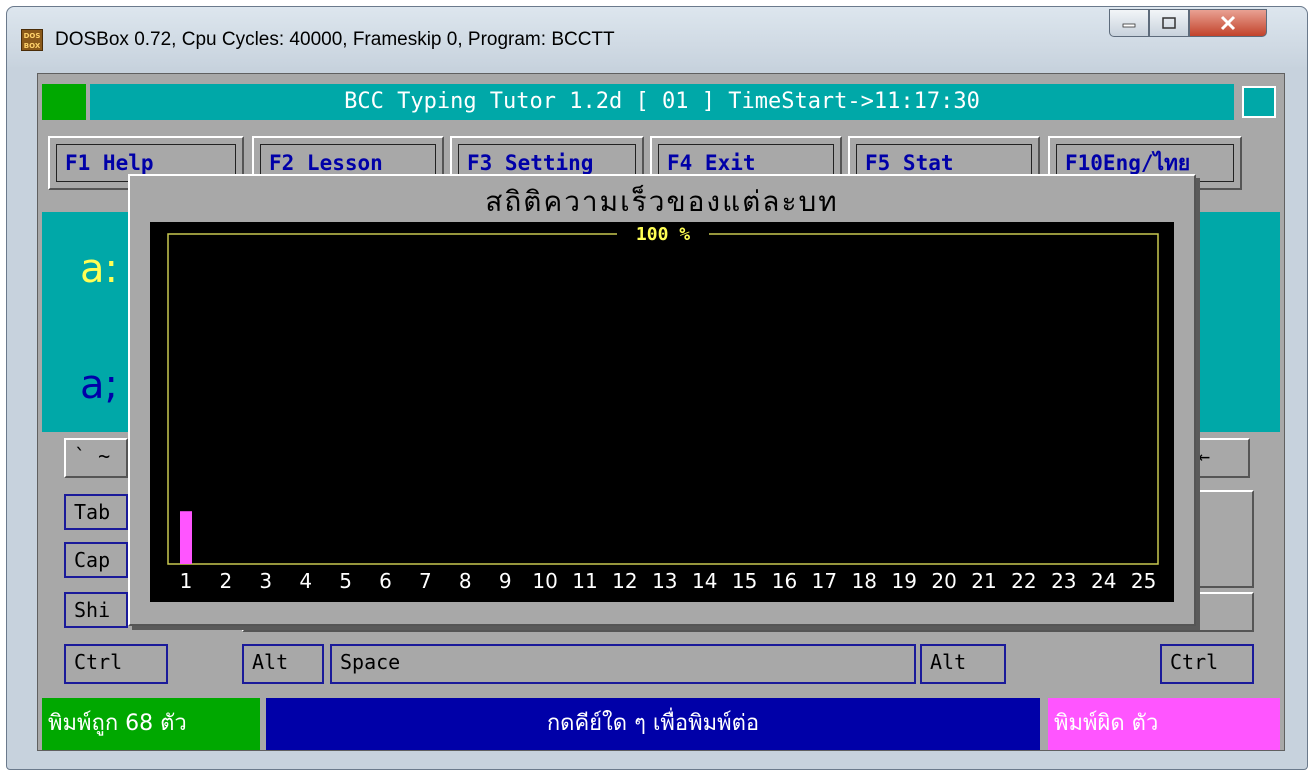  I want to click on minimize-button, so click(1129, 23).